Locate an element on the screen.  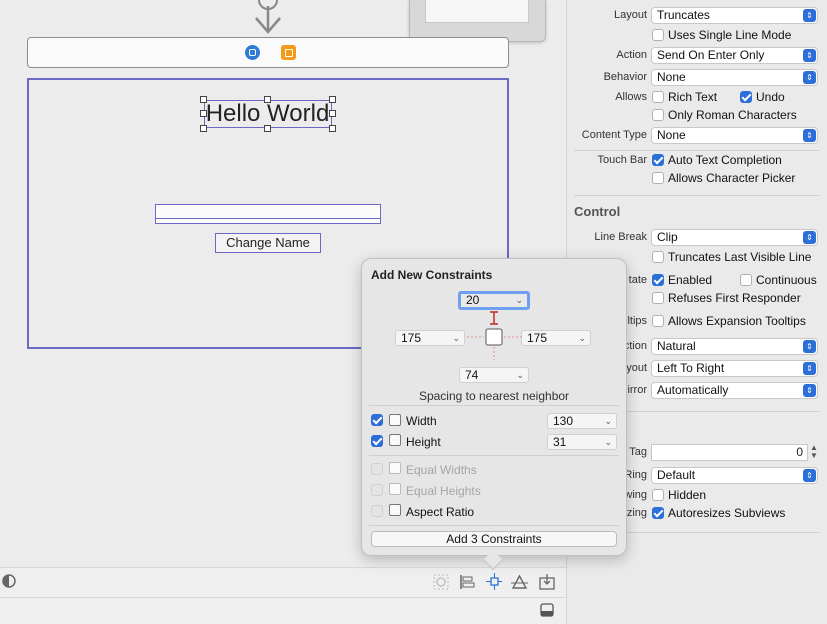
layout2-value: Left To Right is located at coordinates (691, 368).